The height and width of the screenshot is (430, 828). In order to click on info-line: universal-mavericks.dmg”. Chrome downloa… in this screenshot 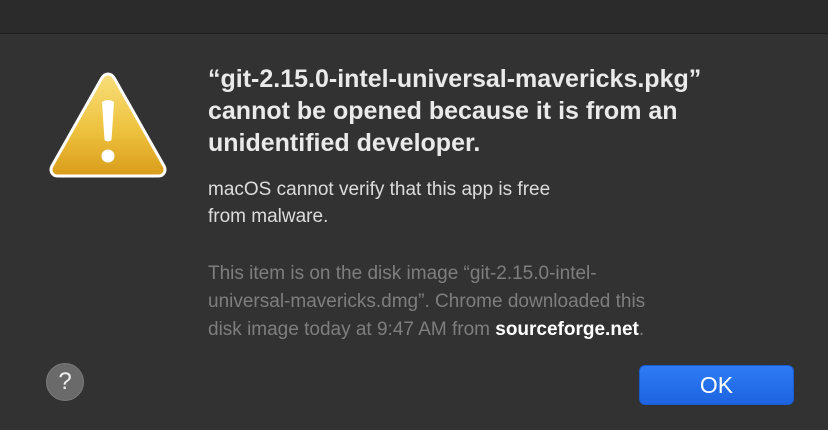, I will do `click(427, 301)`.